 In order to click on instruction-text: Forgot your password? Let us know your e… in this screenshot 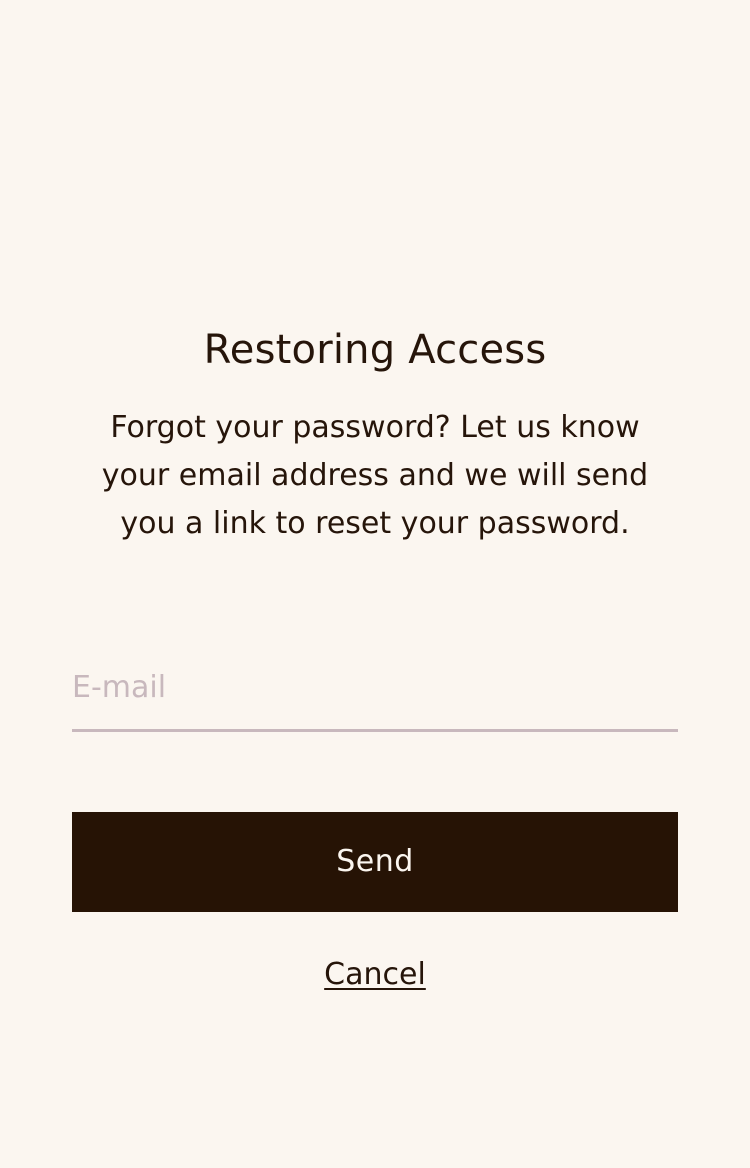, I will do `click(375, 475)`.